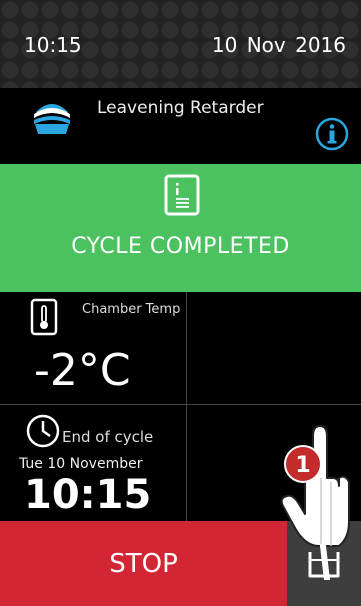 This screenshot has height=606, width=361. Describe the element at coordinates (52, 119) in the screenshot. I see `retarder-icon` at that location.